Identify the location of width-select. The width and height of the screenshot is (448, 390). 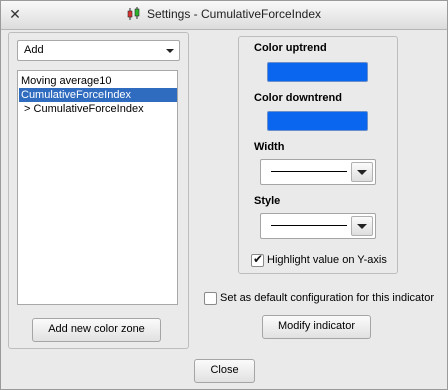
(318, 172).